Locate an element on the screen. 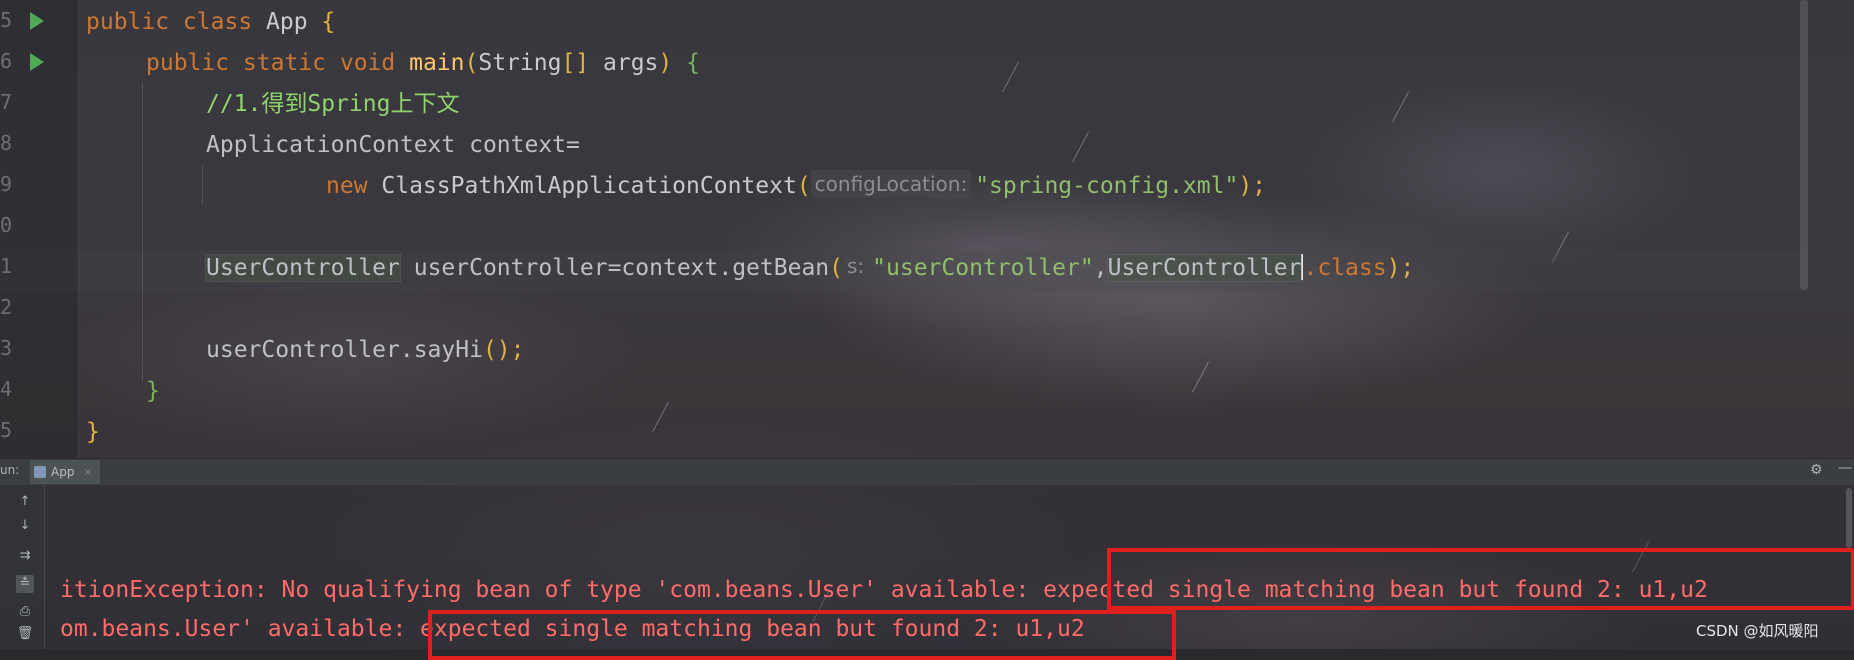 The image size is (1854, 660). tab-app: App × is located at coordinates (65, 472).